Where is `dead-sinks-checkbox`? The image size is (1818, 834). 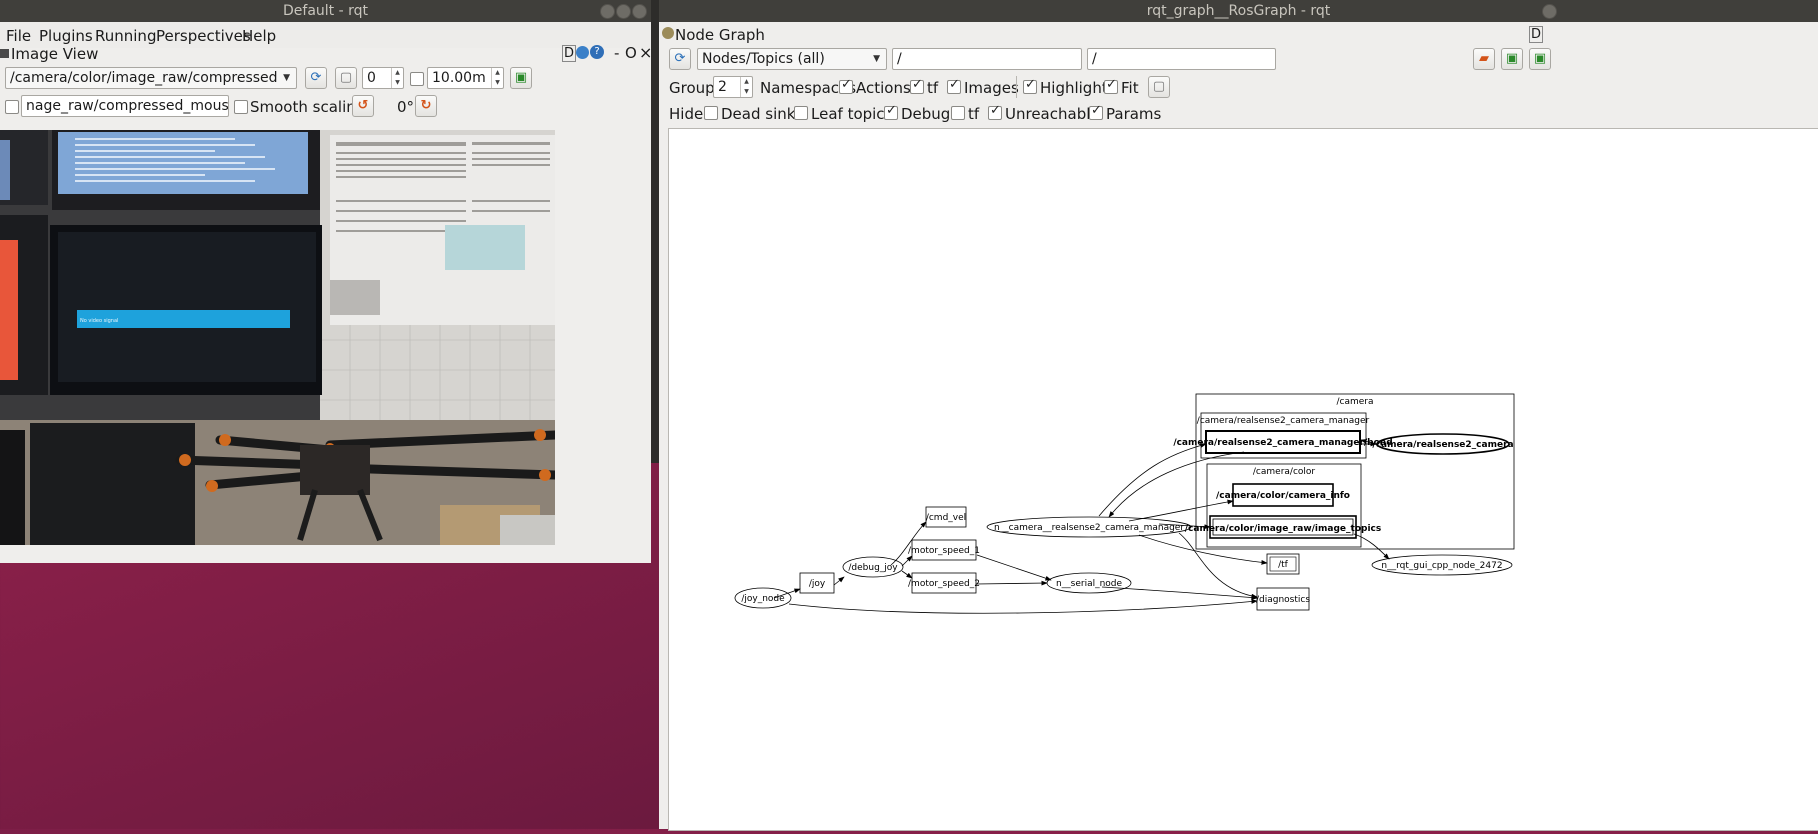
dead-sinks-checkbox is located at coordinates (711, 113).